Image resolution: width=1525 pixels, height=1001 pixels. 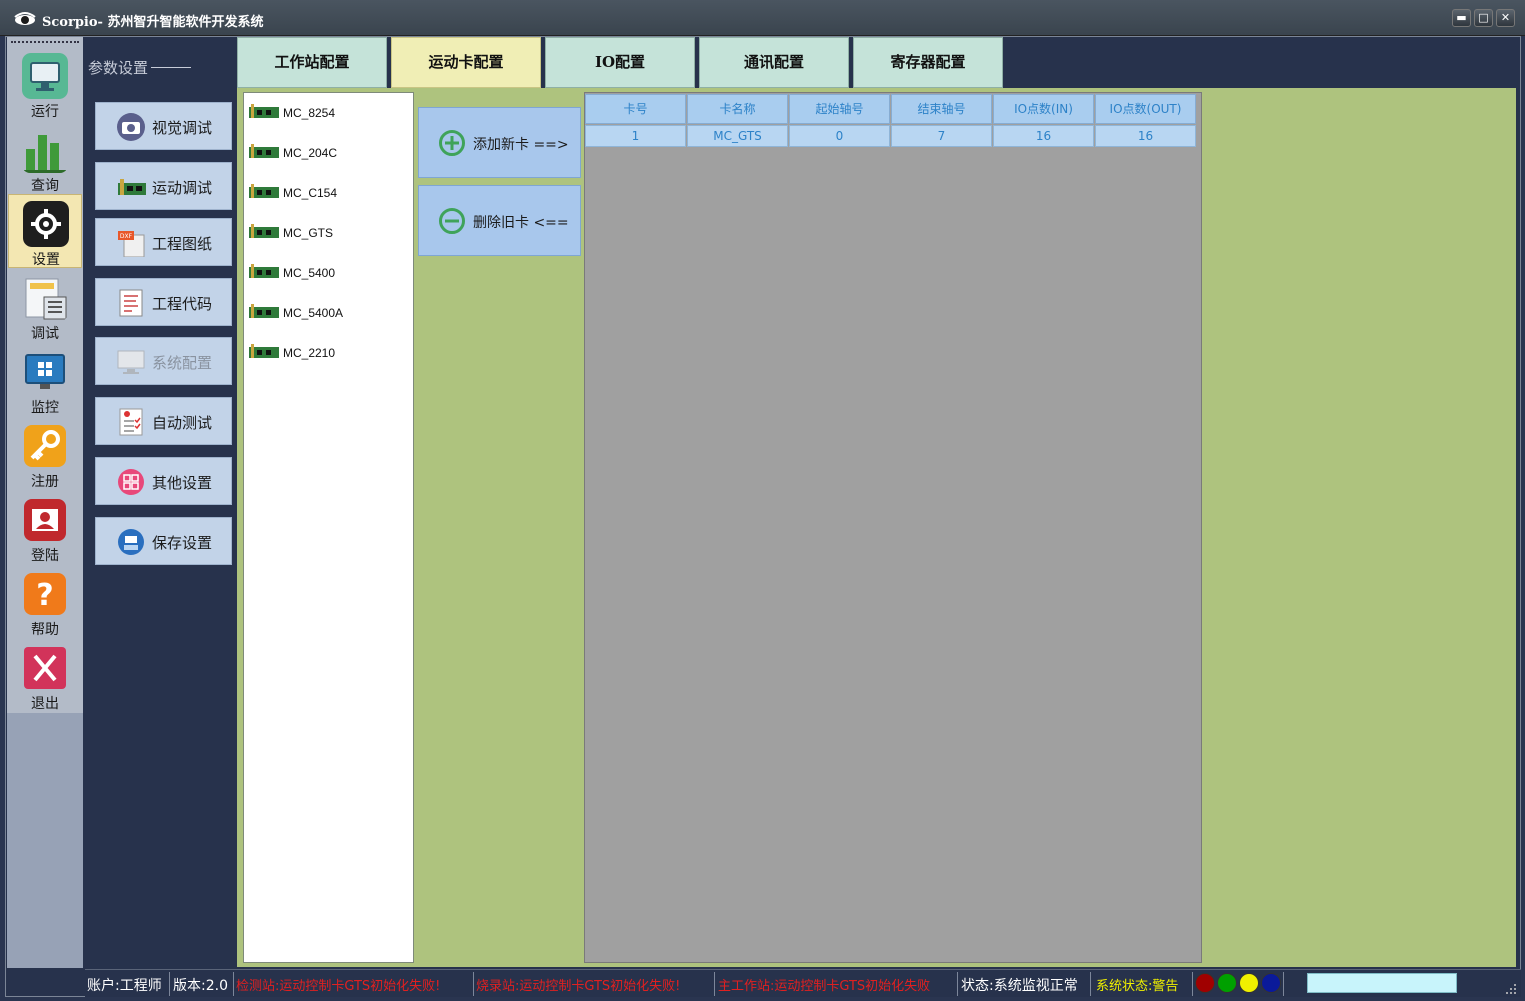 What do you see at coordinates (182, 543) in the screenshot?
I see `button-label: 保存设置` at bounding box center [182, 543].